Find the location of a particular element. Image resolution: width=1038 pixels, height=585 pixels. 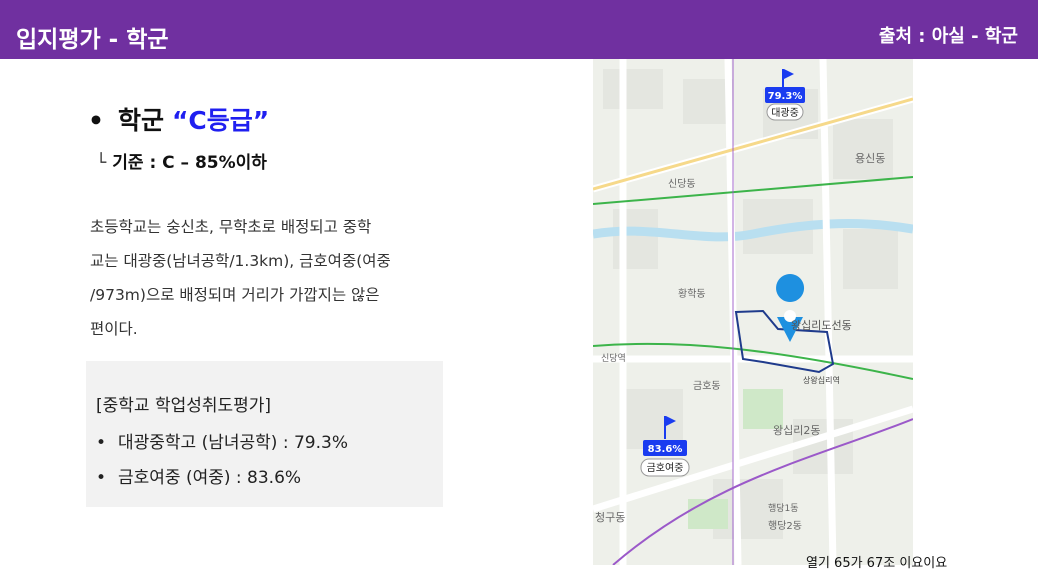

map-label: 청구동 is located at coordinates (610, 517).